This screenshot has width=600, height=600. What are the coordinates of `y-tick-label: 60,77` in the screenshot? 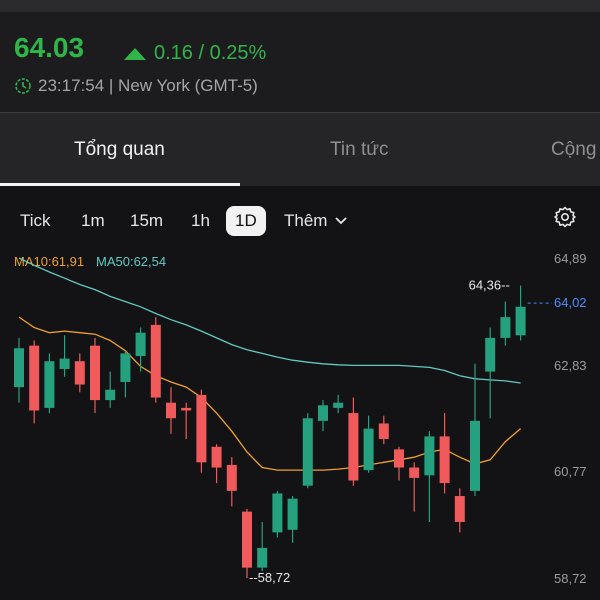 It's located at (570, 471).